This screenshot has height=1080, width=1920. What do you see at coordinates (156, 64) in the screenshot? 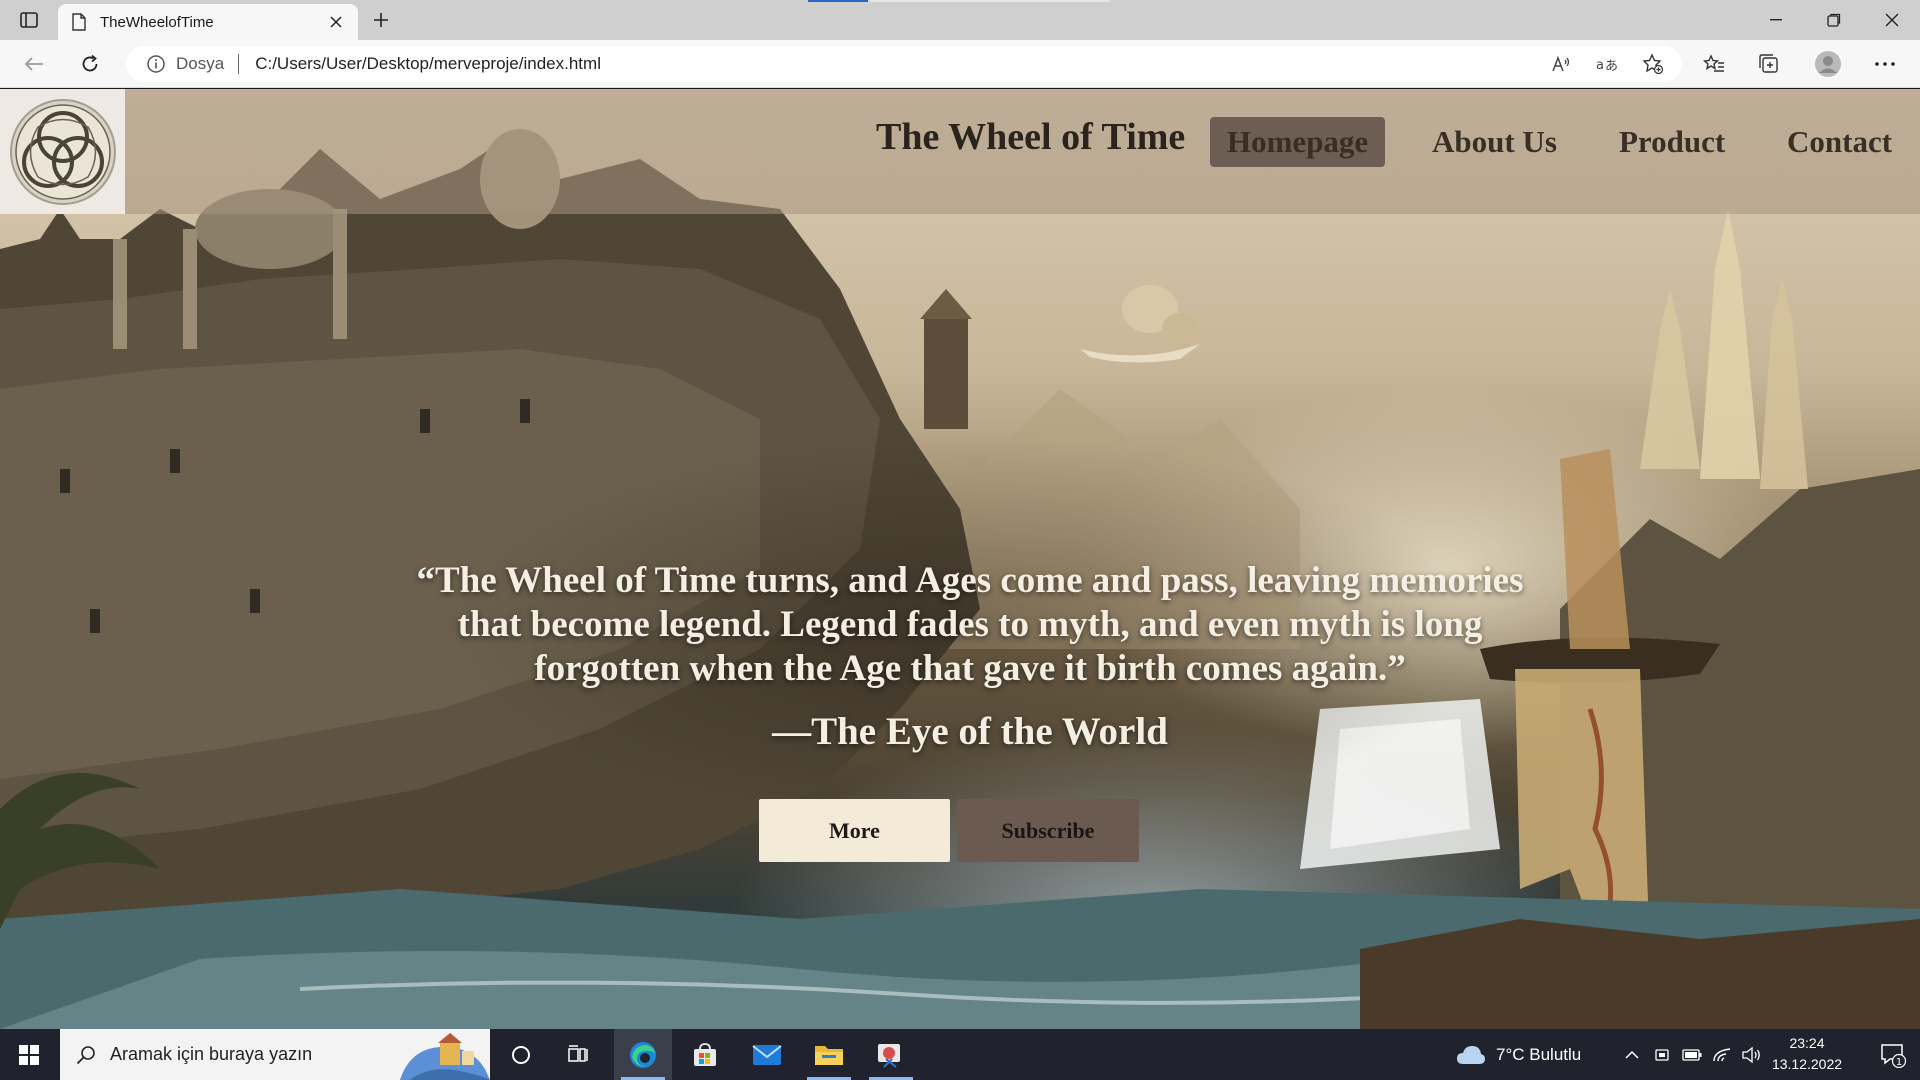
I see `site-info-icon` at bounding box center [156, 64].